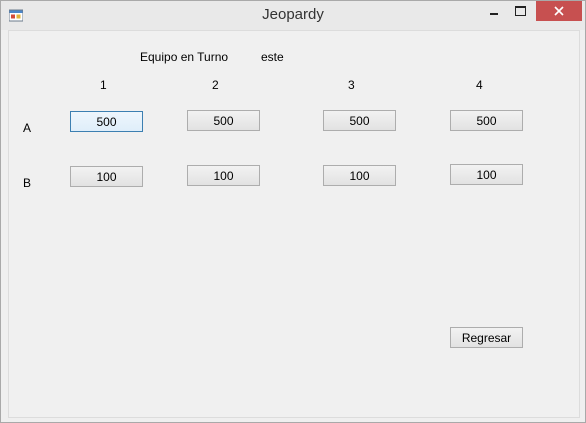 The width and height of the screenshot is (586, 423). Describe the element at coordinates (293, 15) in the screenshot. I see `title-bar: Jeopardy` at that location.